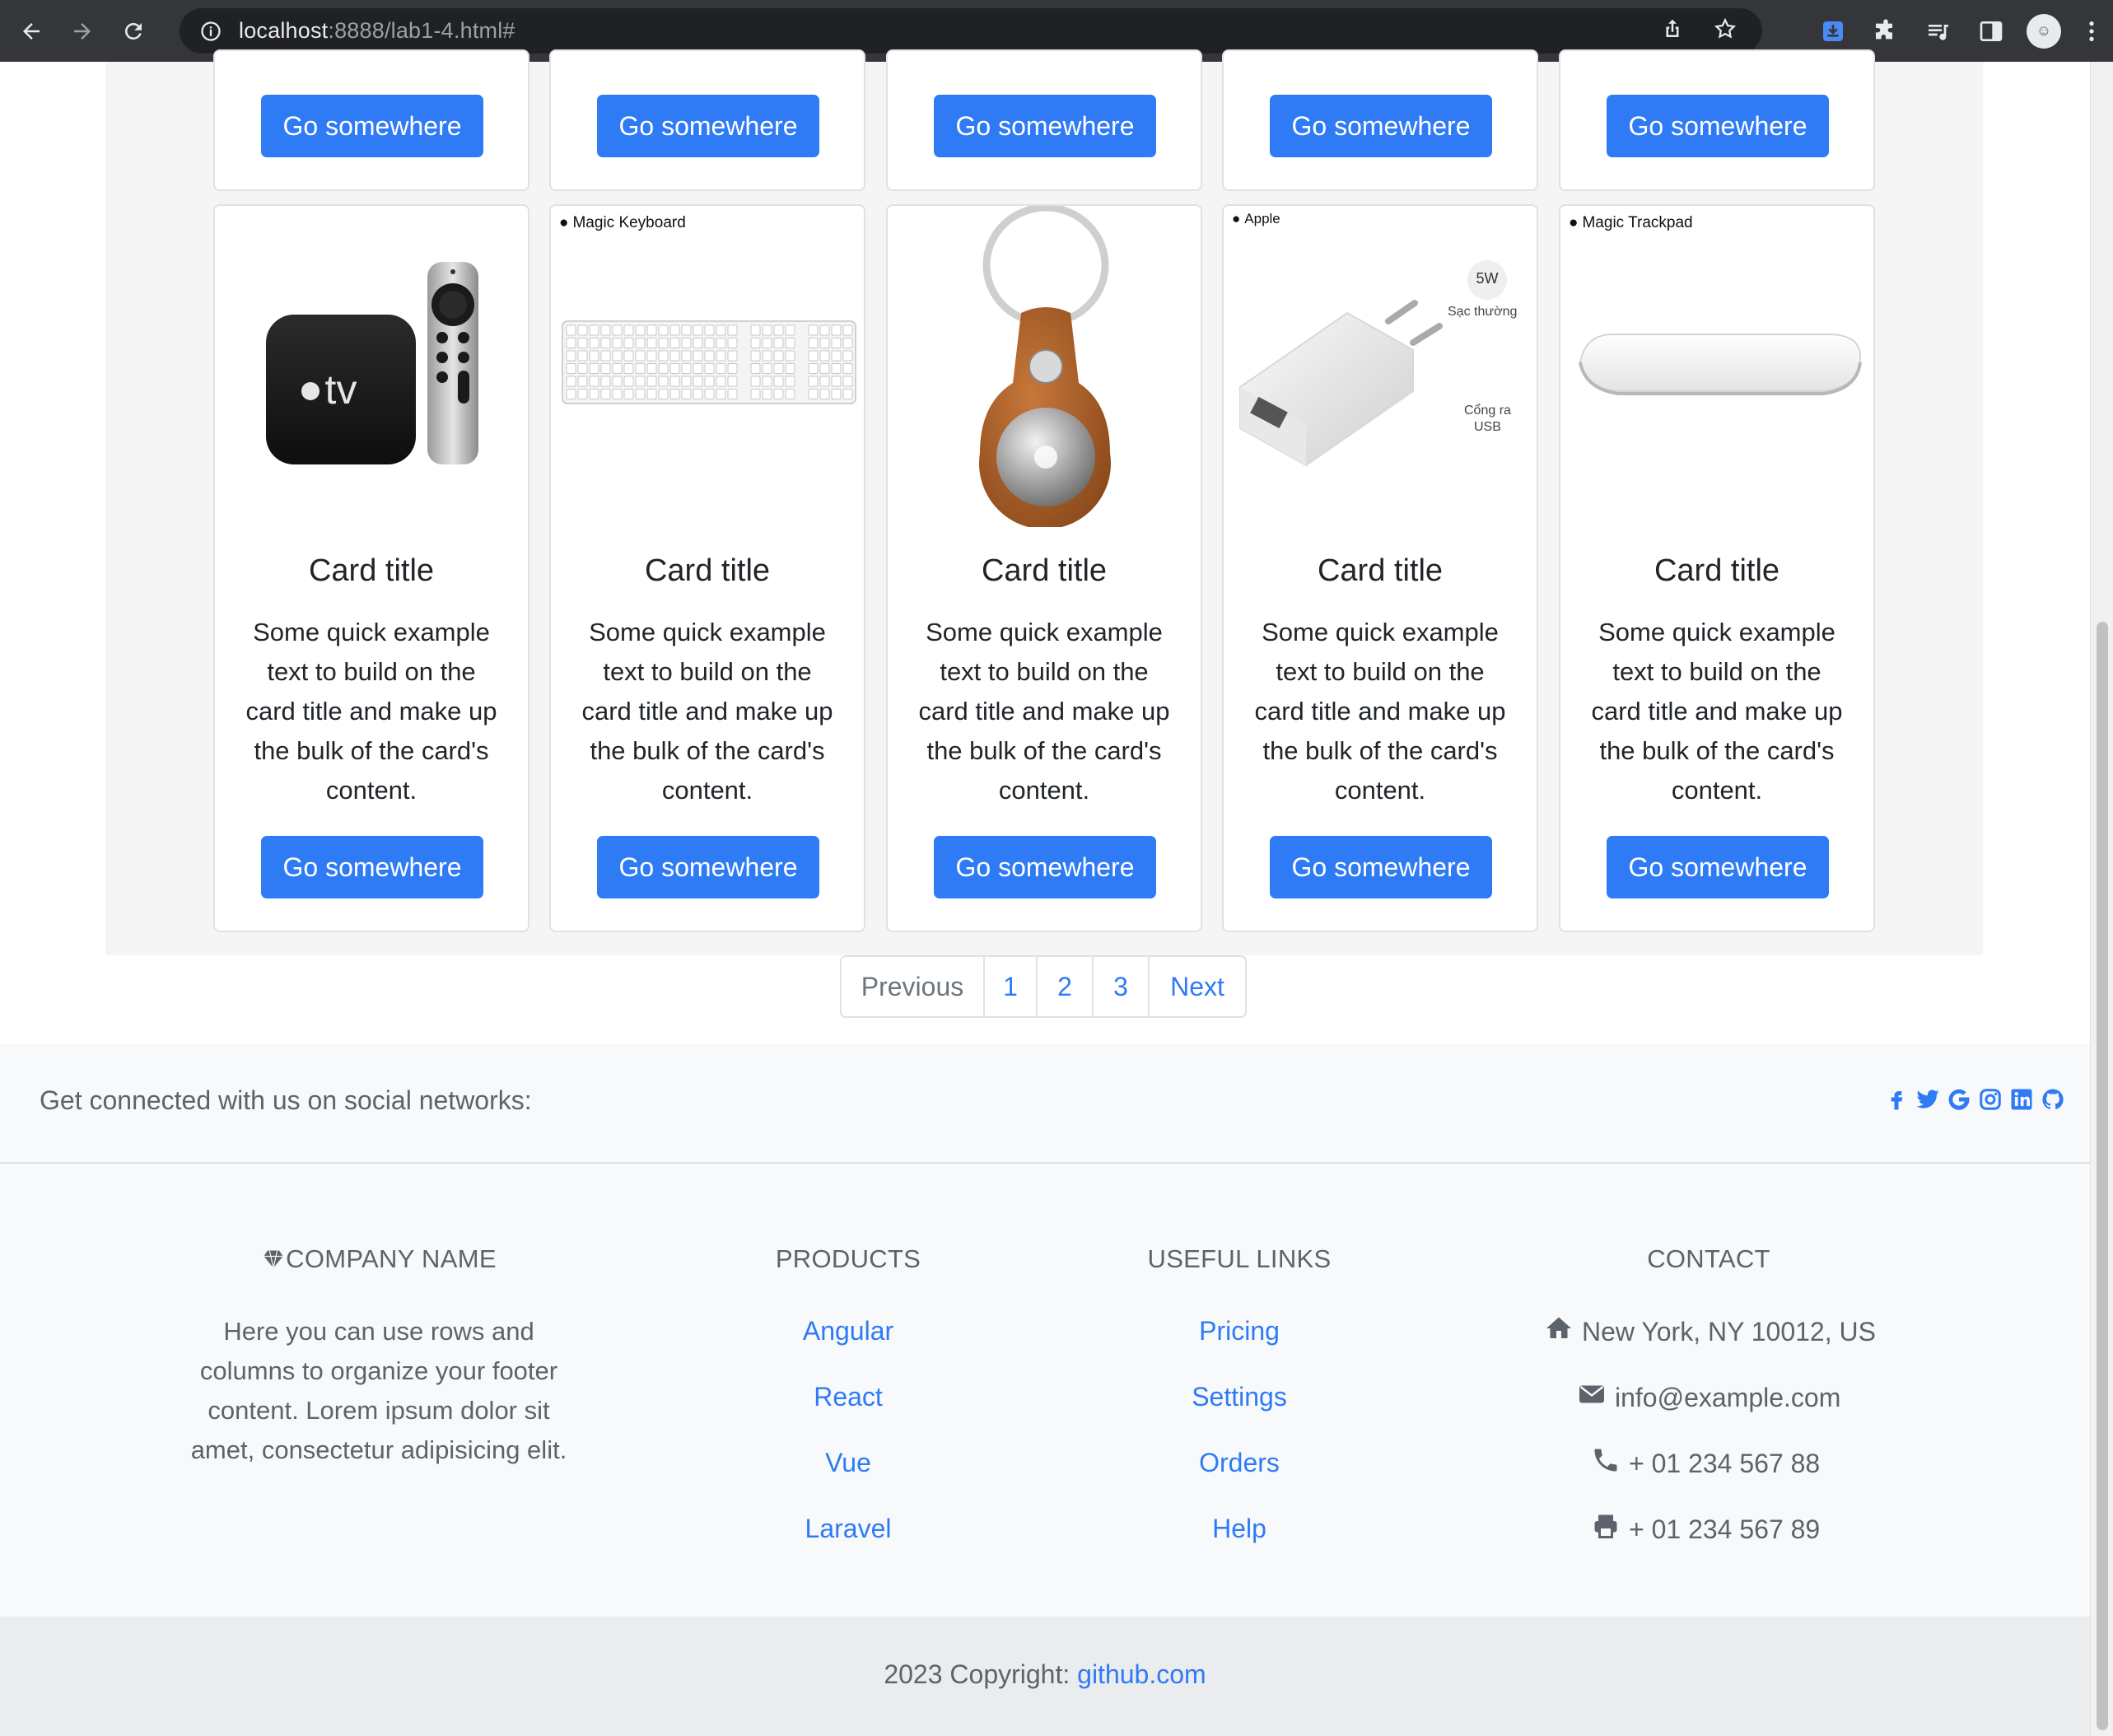 This screenshot has height=1736, width=2113. I want to click on footer-copyright-bar: 2023 Copyright: github.com, so click(1045, 1676).